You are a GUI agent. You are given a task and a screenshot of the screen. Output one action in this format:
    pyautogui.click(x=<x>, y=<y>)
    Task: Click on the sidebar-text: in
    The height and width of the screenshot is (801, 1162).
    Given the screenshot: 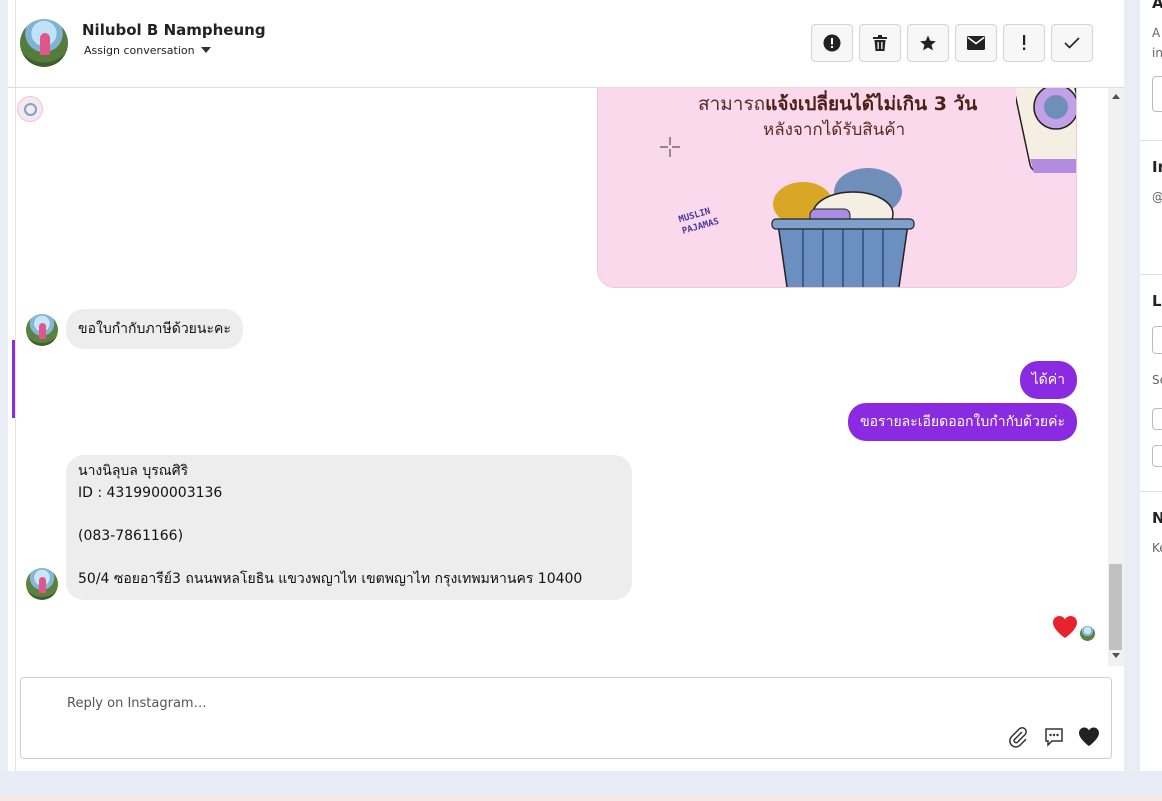 What is the action you would take?
    pyautogui.click(x=1157, y=53)
    